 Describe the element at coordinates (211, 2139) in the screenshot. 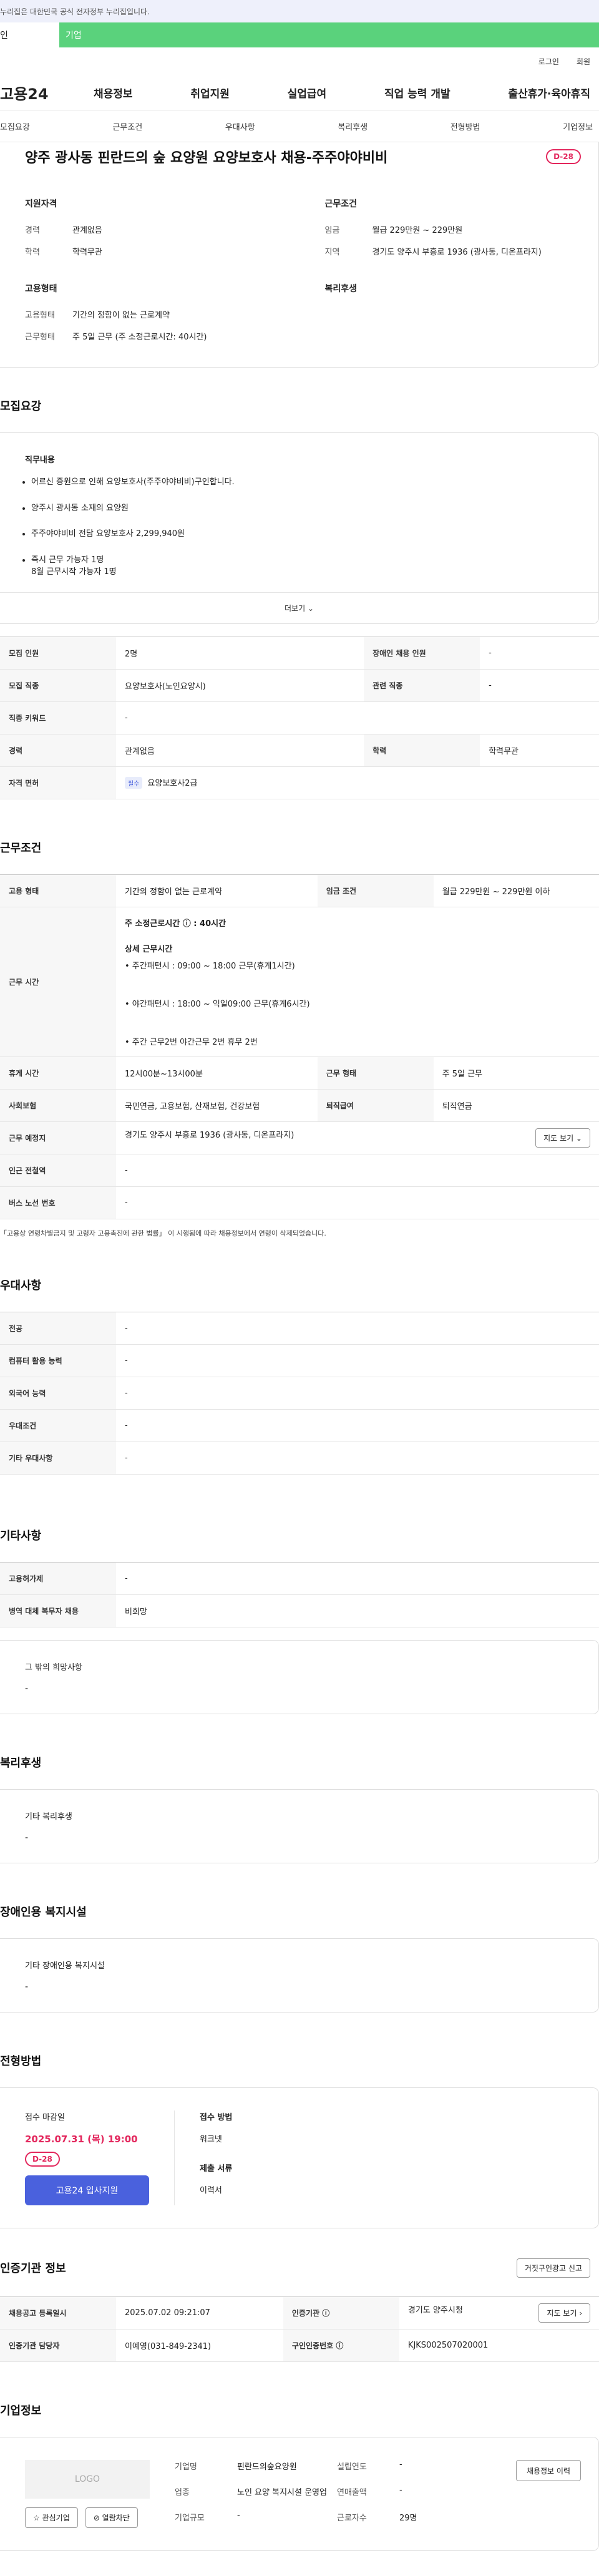

I see `method-value: 워크넷` at that location.